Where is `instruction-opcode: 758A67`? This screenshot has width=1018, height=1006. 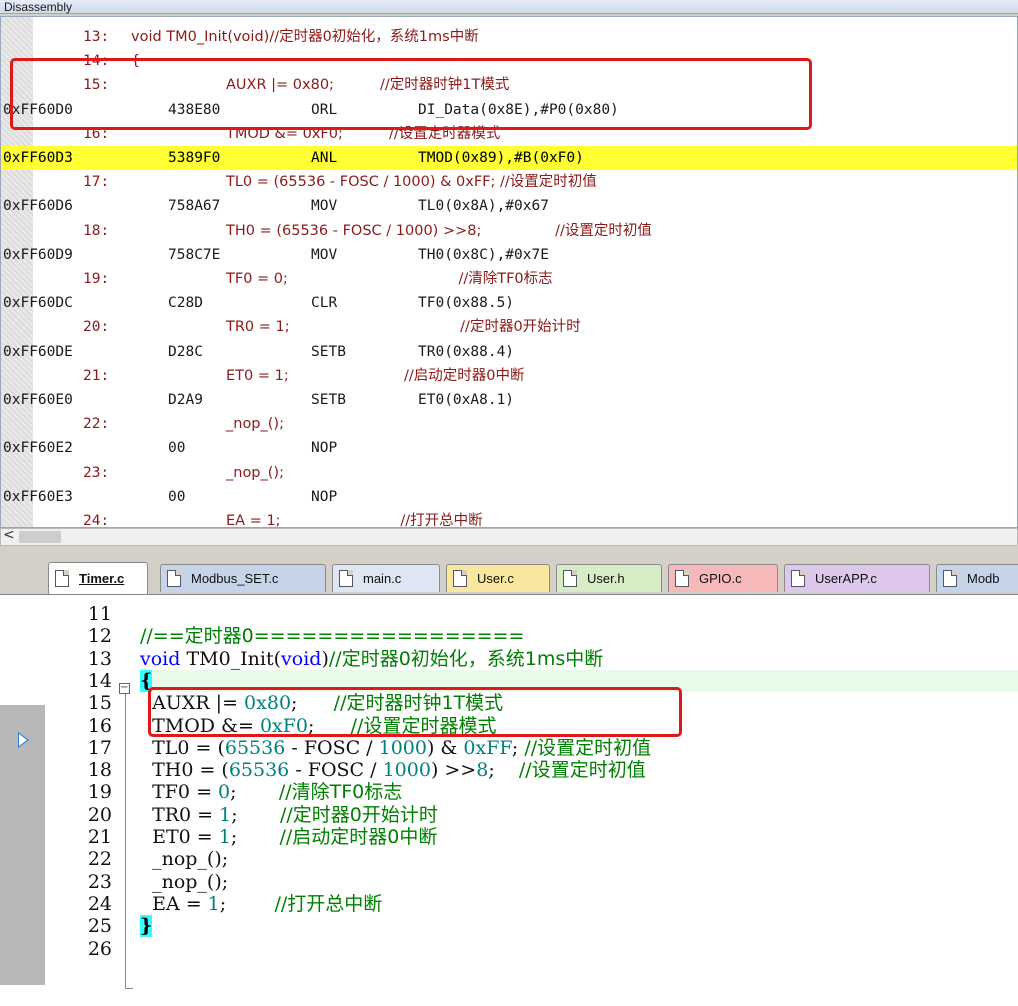
instruction-opcode: 758A67 is located at coordinates (194, 206).